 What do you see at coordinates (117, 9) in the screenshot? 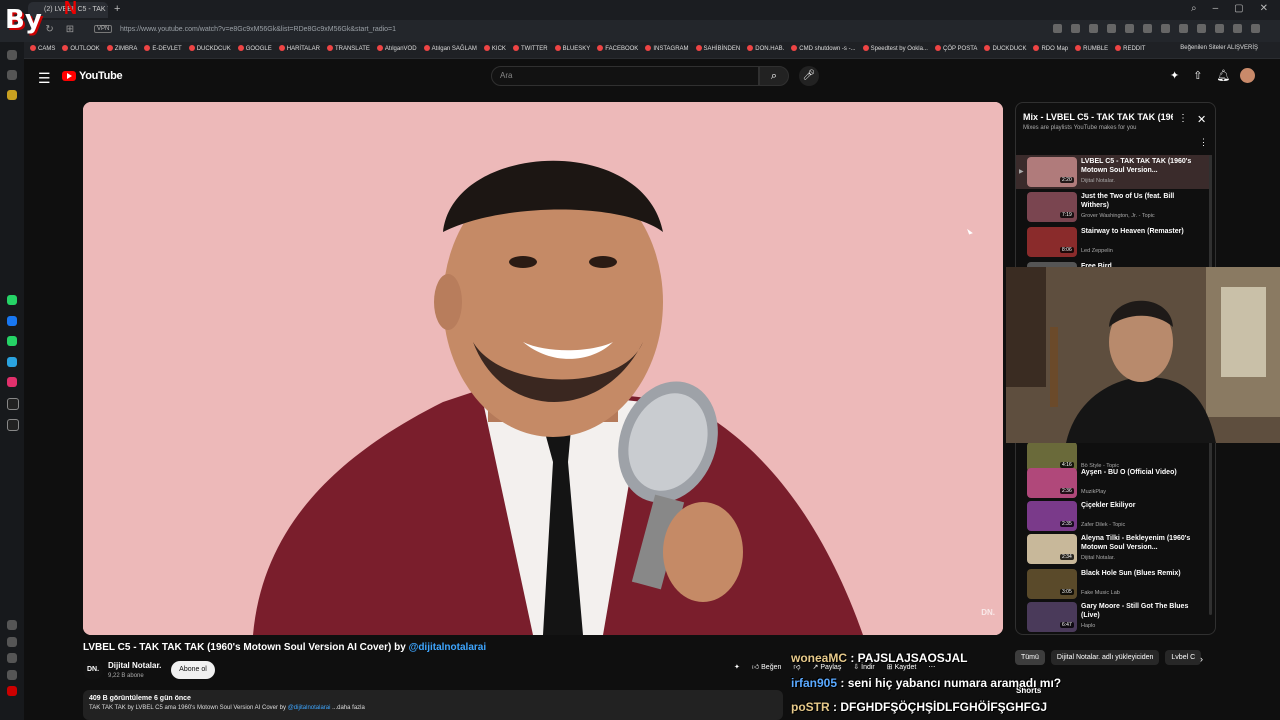
I see `new-tab-icon: +` at bounding box center [117, 9].